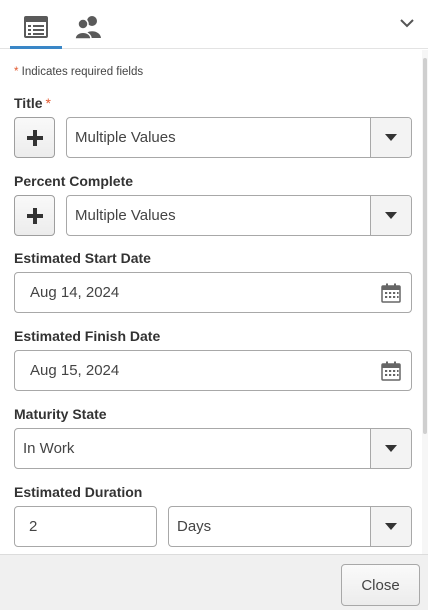 The height and width of the screenshot is (610, 428). What do you see at coordinates (425, 246) in the screenshot?
I see `scrollbar-thumb` at bounding box center [425, 246].